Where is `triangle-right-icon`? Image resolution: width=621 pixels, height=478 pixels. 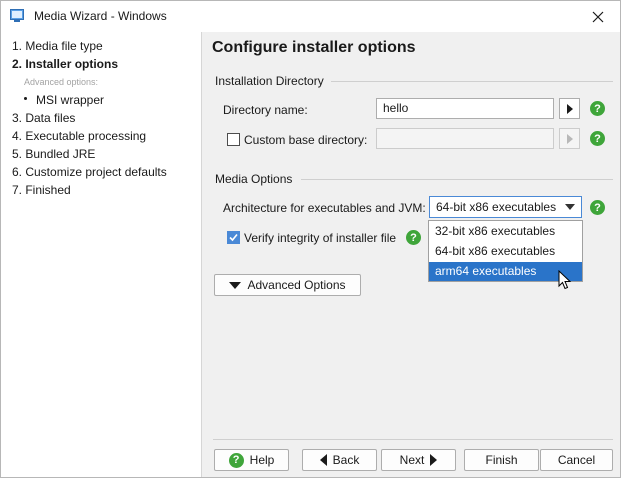 triangle-right-icon is located at coordinates (434, 460).